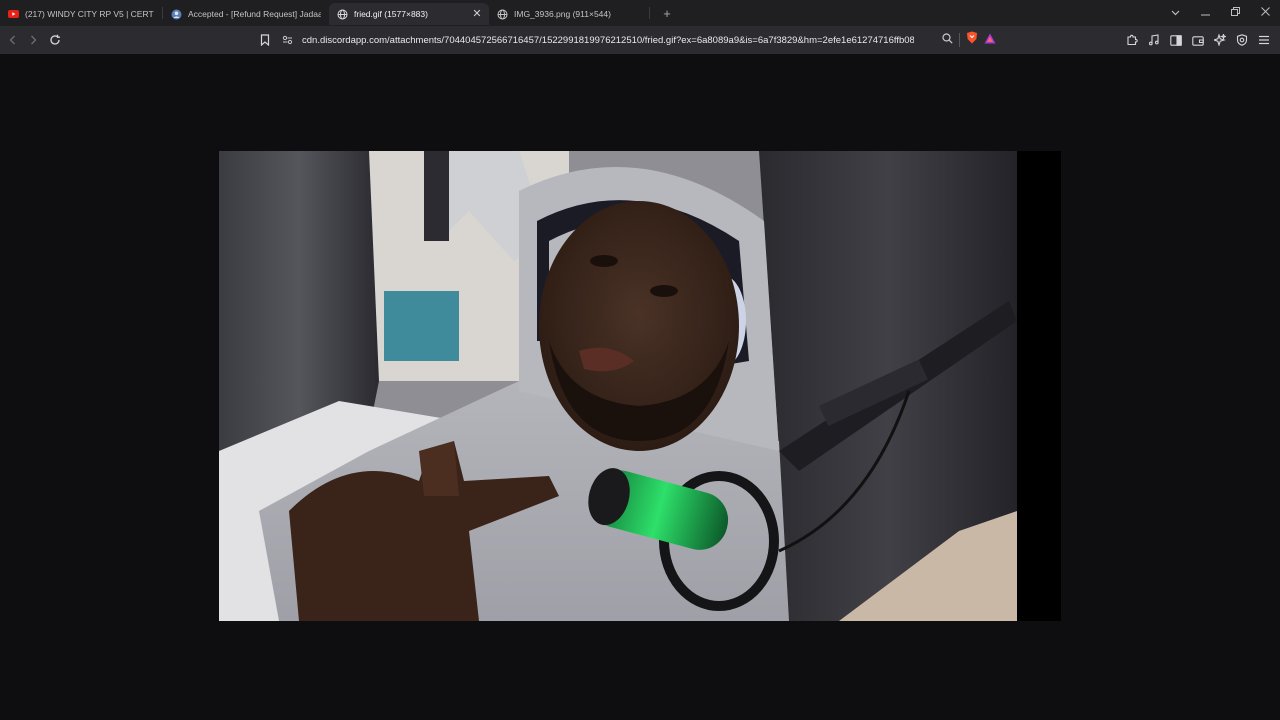 Image resolution: width=1280 pixels, height=720 pixels. What do you see at coordinates (89, 14) in the screenshot?
I see `tab-title: (217) WINDY CITY RP V5 | CERTIFIED` at bounding box center [89, 14].